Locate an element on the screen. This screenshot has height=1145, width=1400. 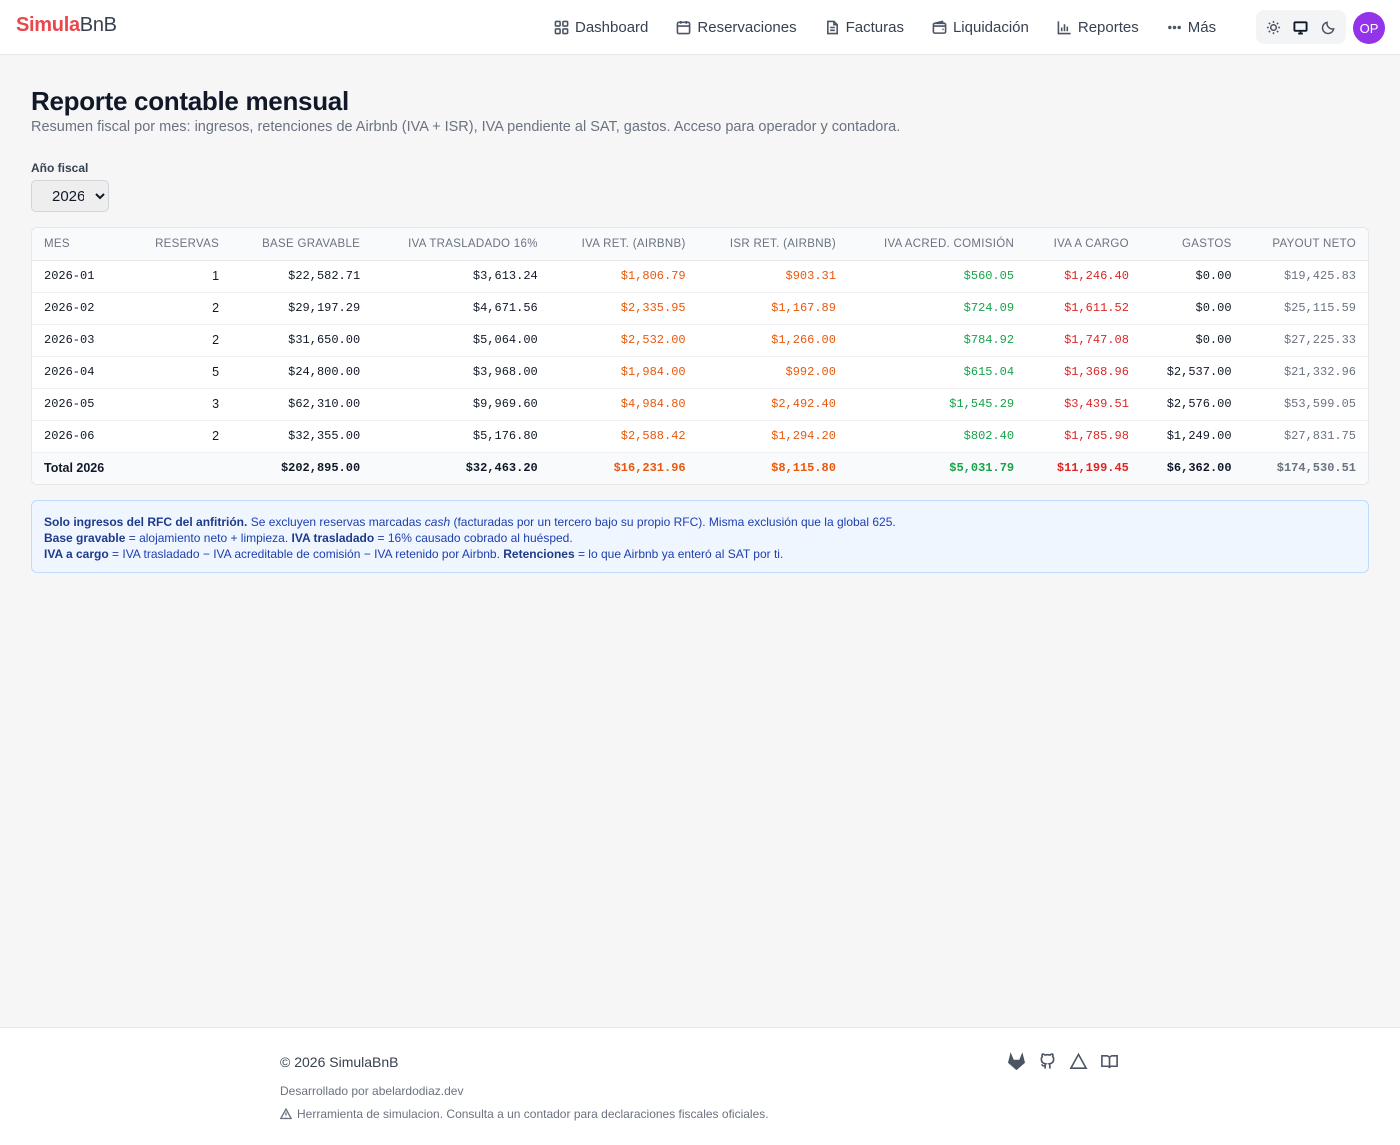
cell-gastos: $2,537.00 is located at coordinates (1192, 372).